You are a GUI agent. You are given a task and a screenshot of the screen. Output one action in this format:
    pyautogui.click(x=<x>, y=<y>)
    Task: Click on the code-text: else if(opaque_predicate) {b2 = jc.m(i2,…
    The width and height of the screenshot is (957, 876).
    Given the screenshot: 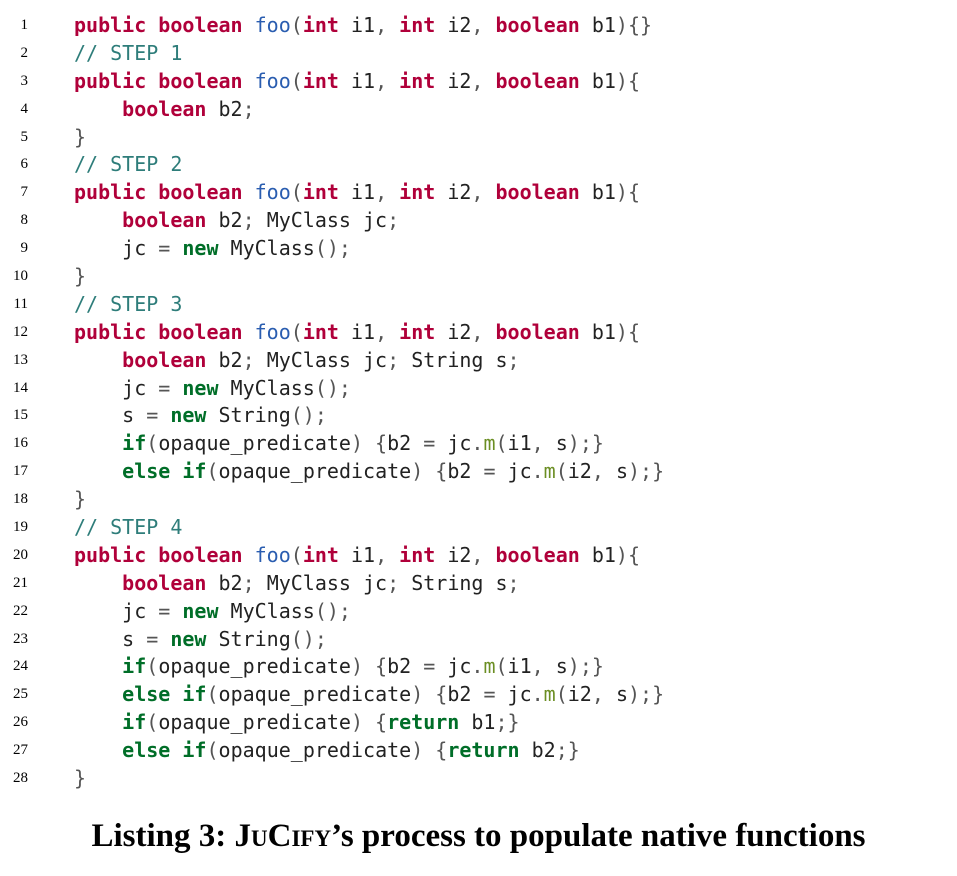 What is the action you would take?
    pyautogui.click(x=369, y=695)
    